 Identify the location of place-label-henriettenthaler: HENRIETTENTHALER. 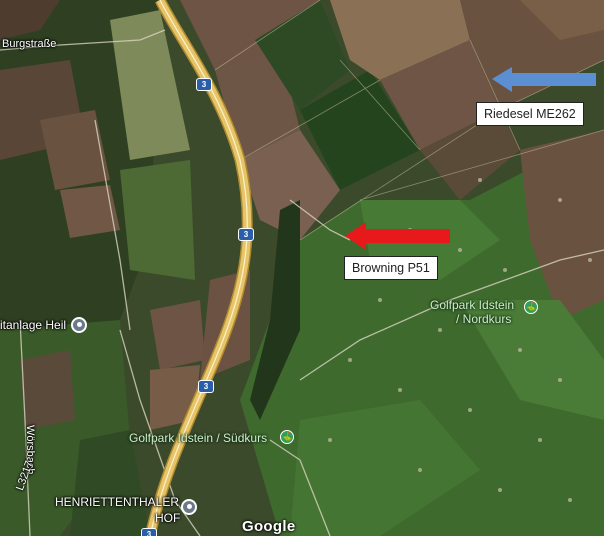
(117, 502).